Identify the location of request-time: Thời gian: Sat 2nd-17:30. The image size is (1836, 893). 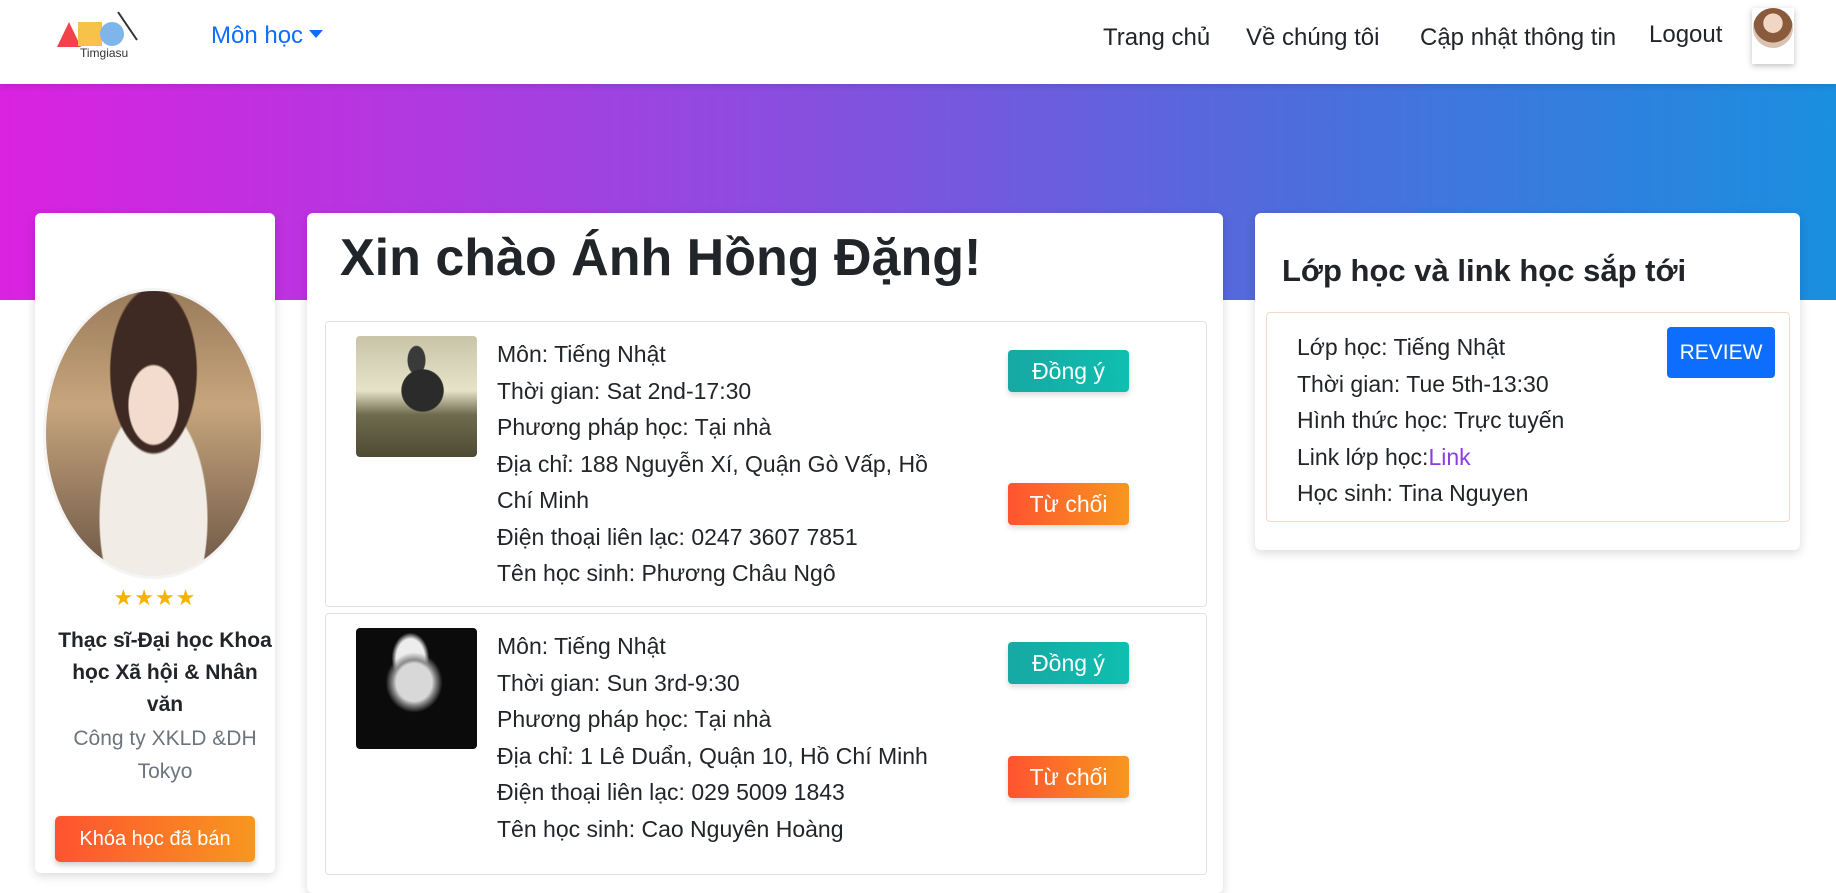
(624, 390).